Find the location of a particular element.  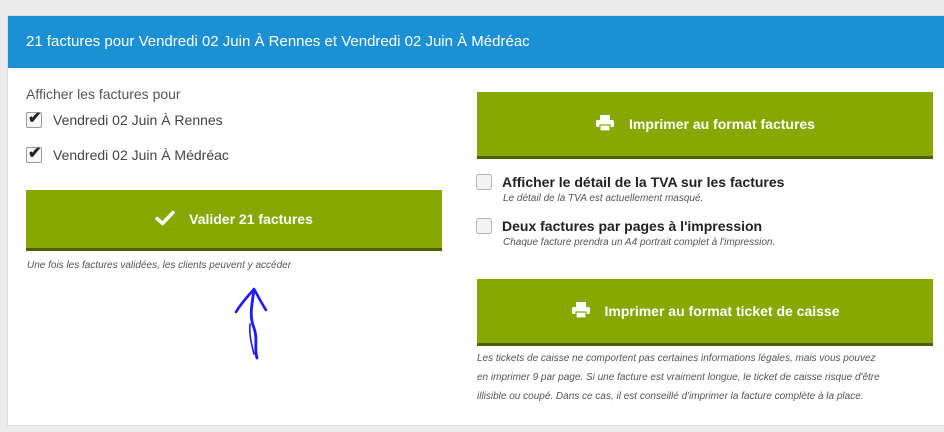

print-ticket-label: Imprimer au format ticket de caisse is located at coordinates (722, 311).